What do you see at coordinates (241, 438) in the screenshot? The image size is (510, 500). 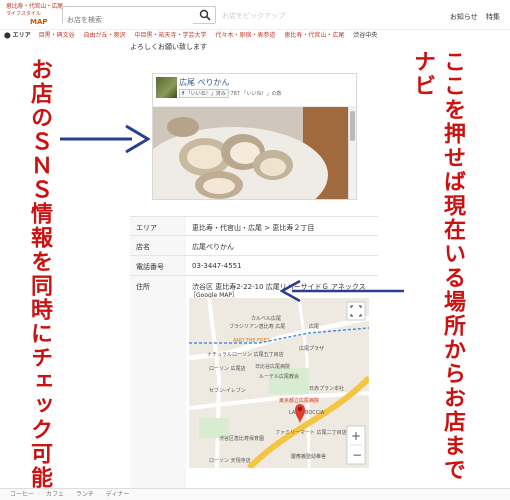 I see `map-label: 渋谷区恵比寿保育園` at bounding box center [241, 438].